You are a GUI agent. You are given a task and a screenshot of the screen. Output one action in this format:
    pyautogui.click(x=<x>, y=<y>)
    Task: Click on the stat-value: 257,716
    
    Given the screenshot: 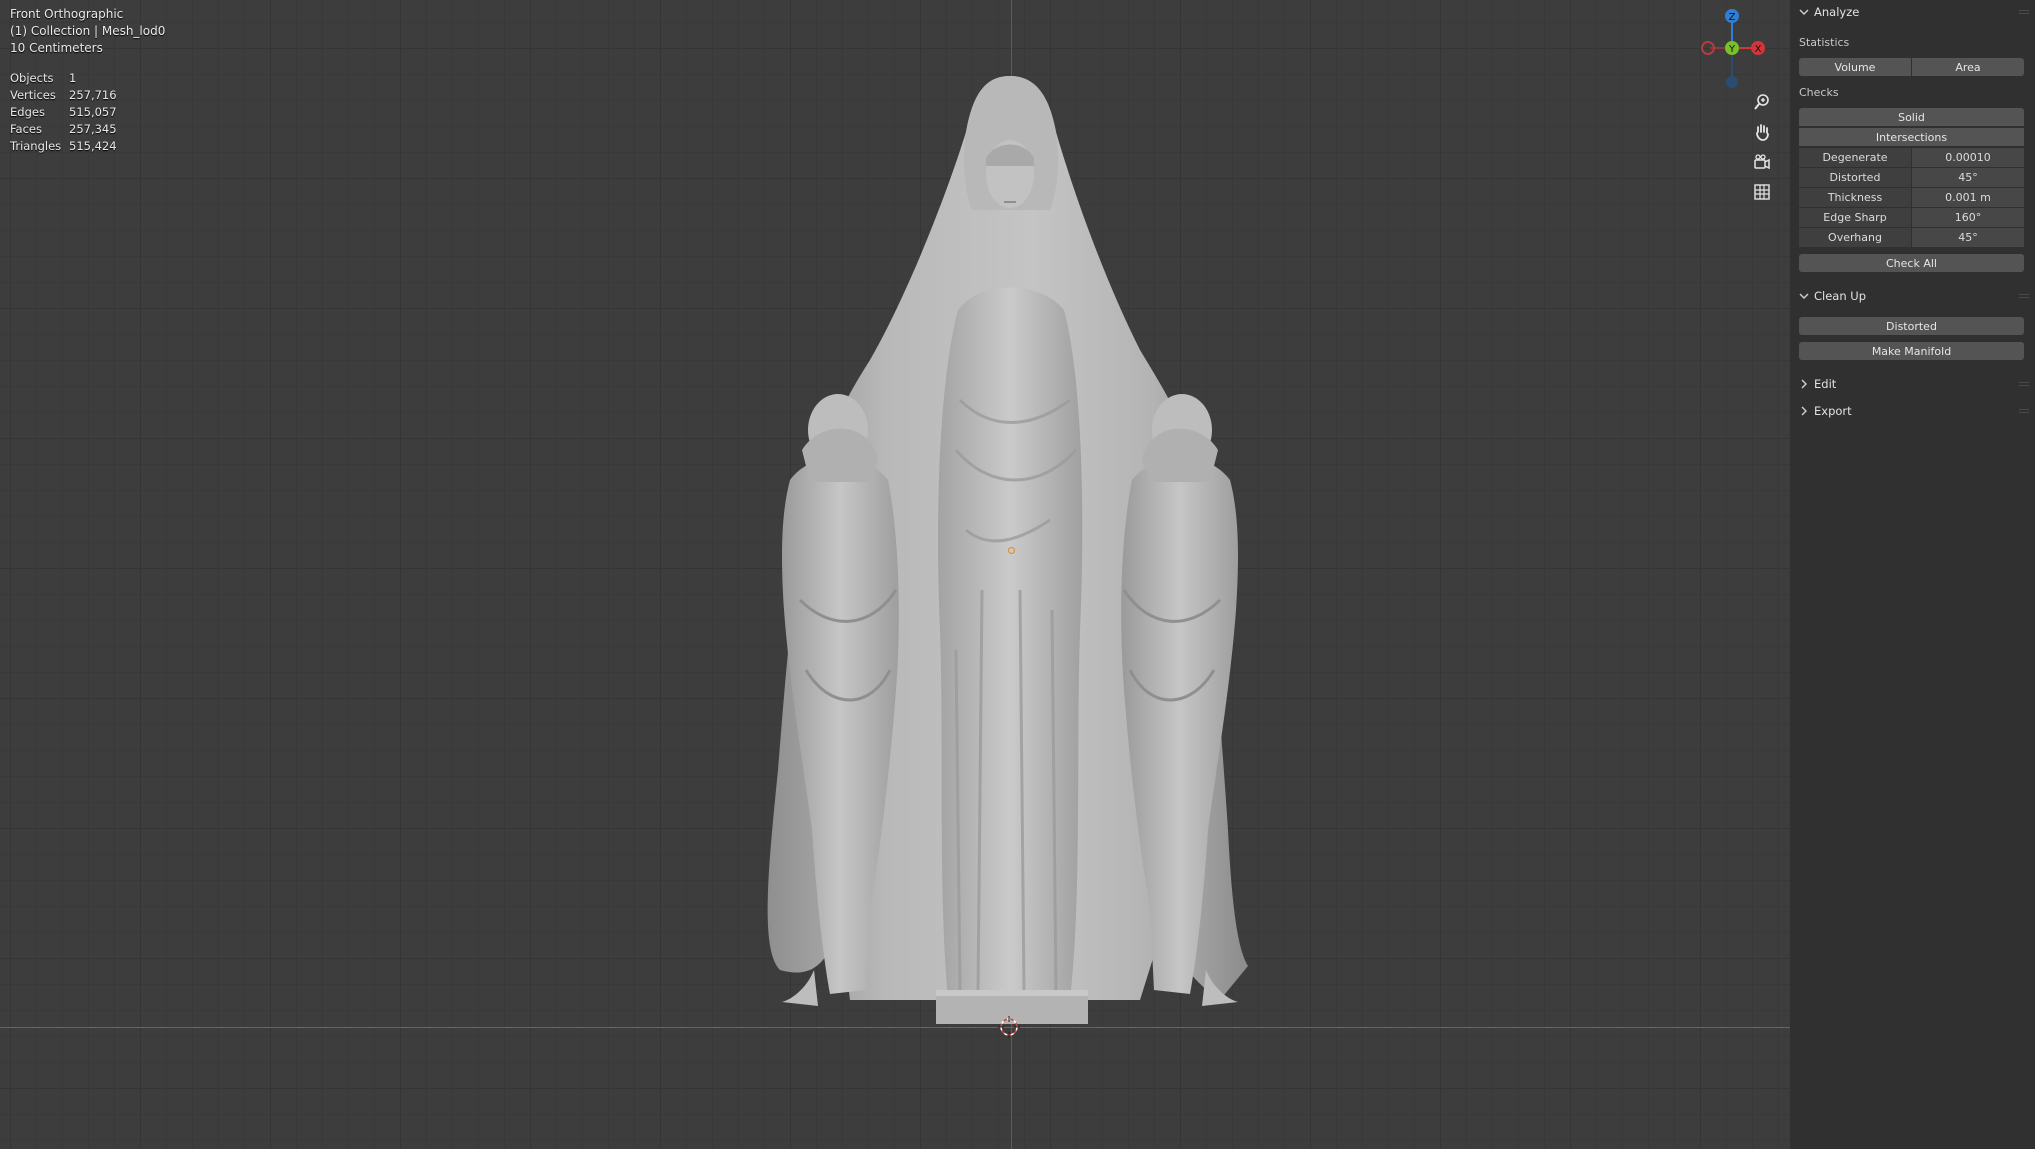 What is the action you would take?
    pyautogui.click(x=93, y=95)
    